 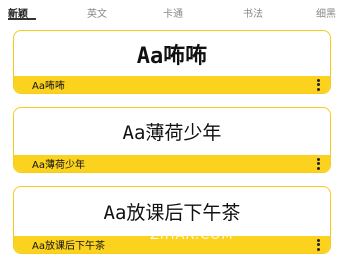 What do you see at coordinates (172, 163) in the screenshot?
I see `font-card-footer: Aa薄荷少年` at bounding box center [172, 163].